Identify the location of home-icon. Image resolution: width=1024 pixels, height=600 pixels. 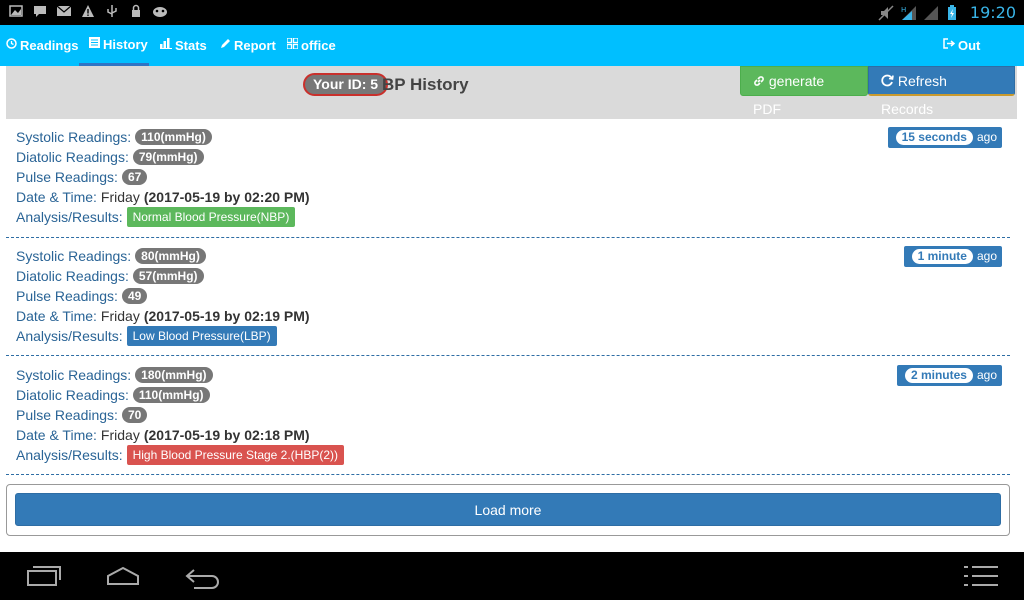
(123, 576).